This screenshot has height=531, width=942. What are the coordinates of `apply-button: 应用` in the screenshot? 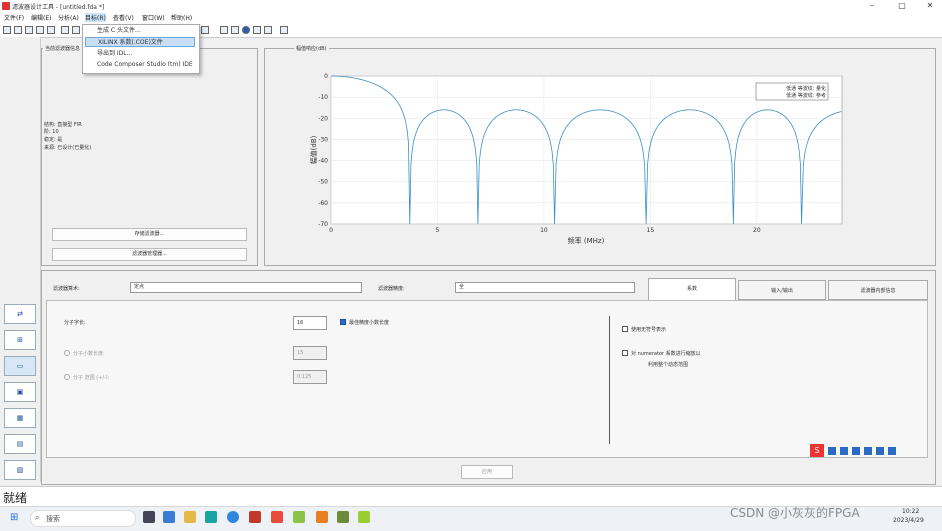 It's located at (487, 472).